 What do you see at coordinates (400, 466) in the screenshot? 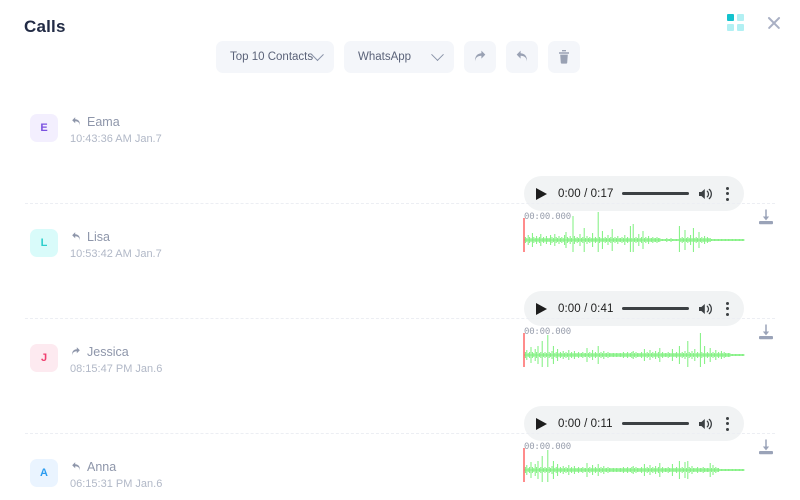
I see `table-row: A Anna 06:15:31 PM Jan.6 0:00 / 0:09` at bounding box center [400, 466].